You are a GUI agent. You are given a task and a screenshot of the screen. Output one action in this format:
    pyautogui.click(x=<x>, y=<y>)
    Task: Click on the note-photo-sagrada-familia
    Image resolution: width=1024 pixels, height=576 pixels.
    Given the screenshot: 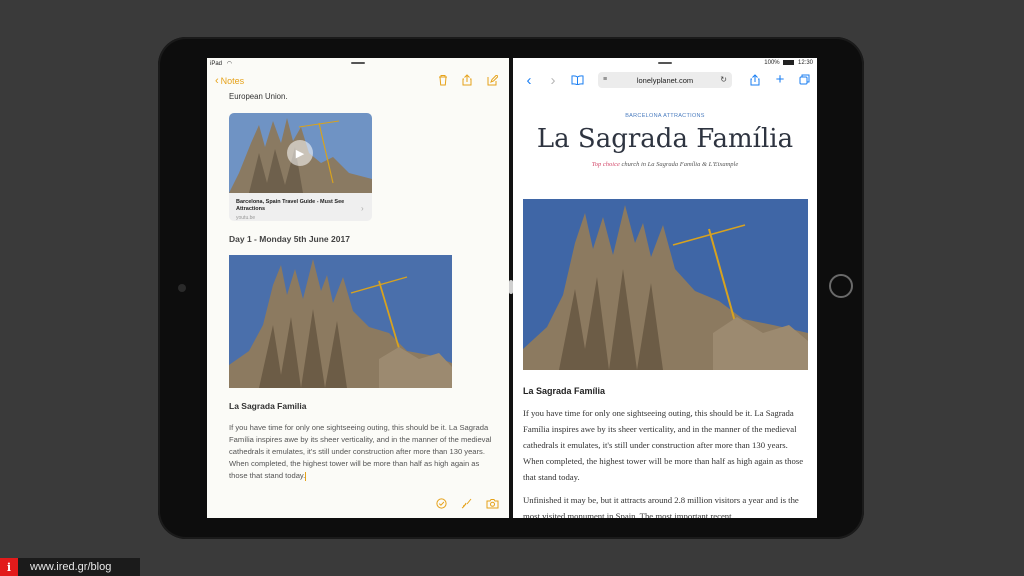 What is the action you would take?
    pyautogui.click(x=340, y=321)
    